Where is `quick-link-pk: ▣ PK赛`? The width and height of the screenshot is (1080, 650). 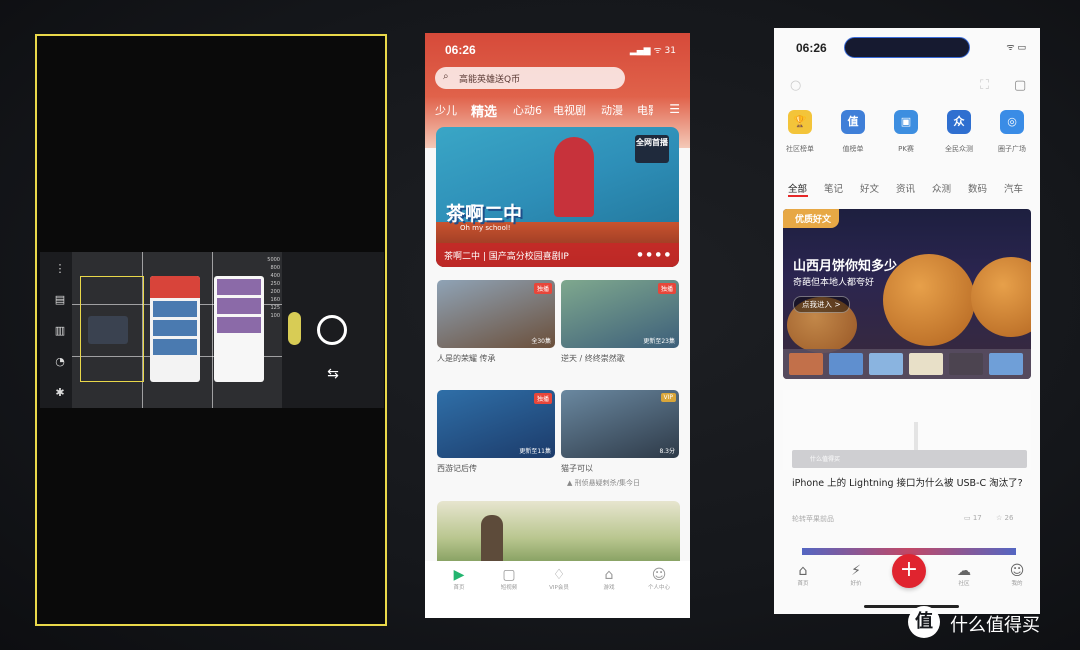
quick-link-pk: ▣ PK赛 is located at coordinates (906, 132).